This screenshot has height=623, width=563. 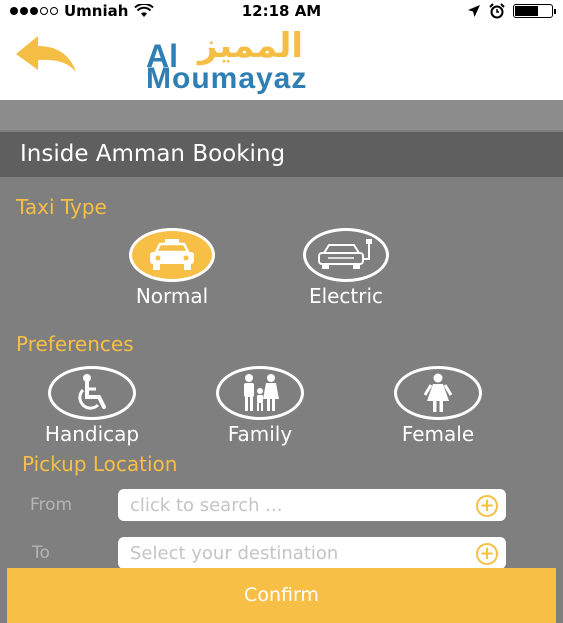 What do you see at coordinates (281, 115) in the screenshot?
I see `header-divider` at bounding box center [281, 115].